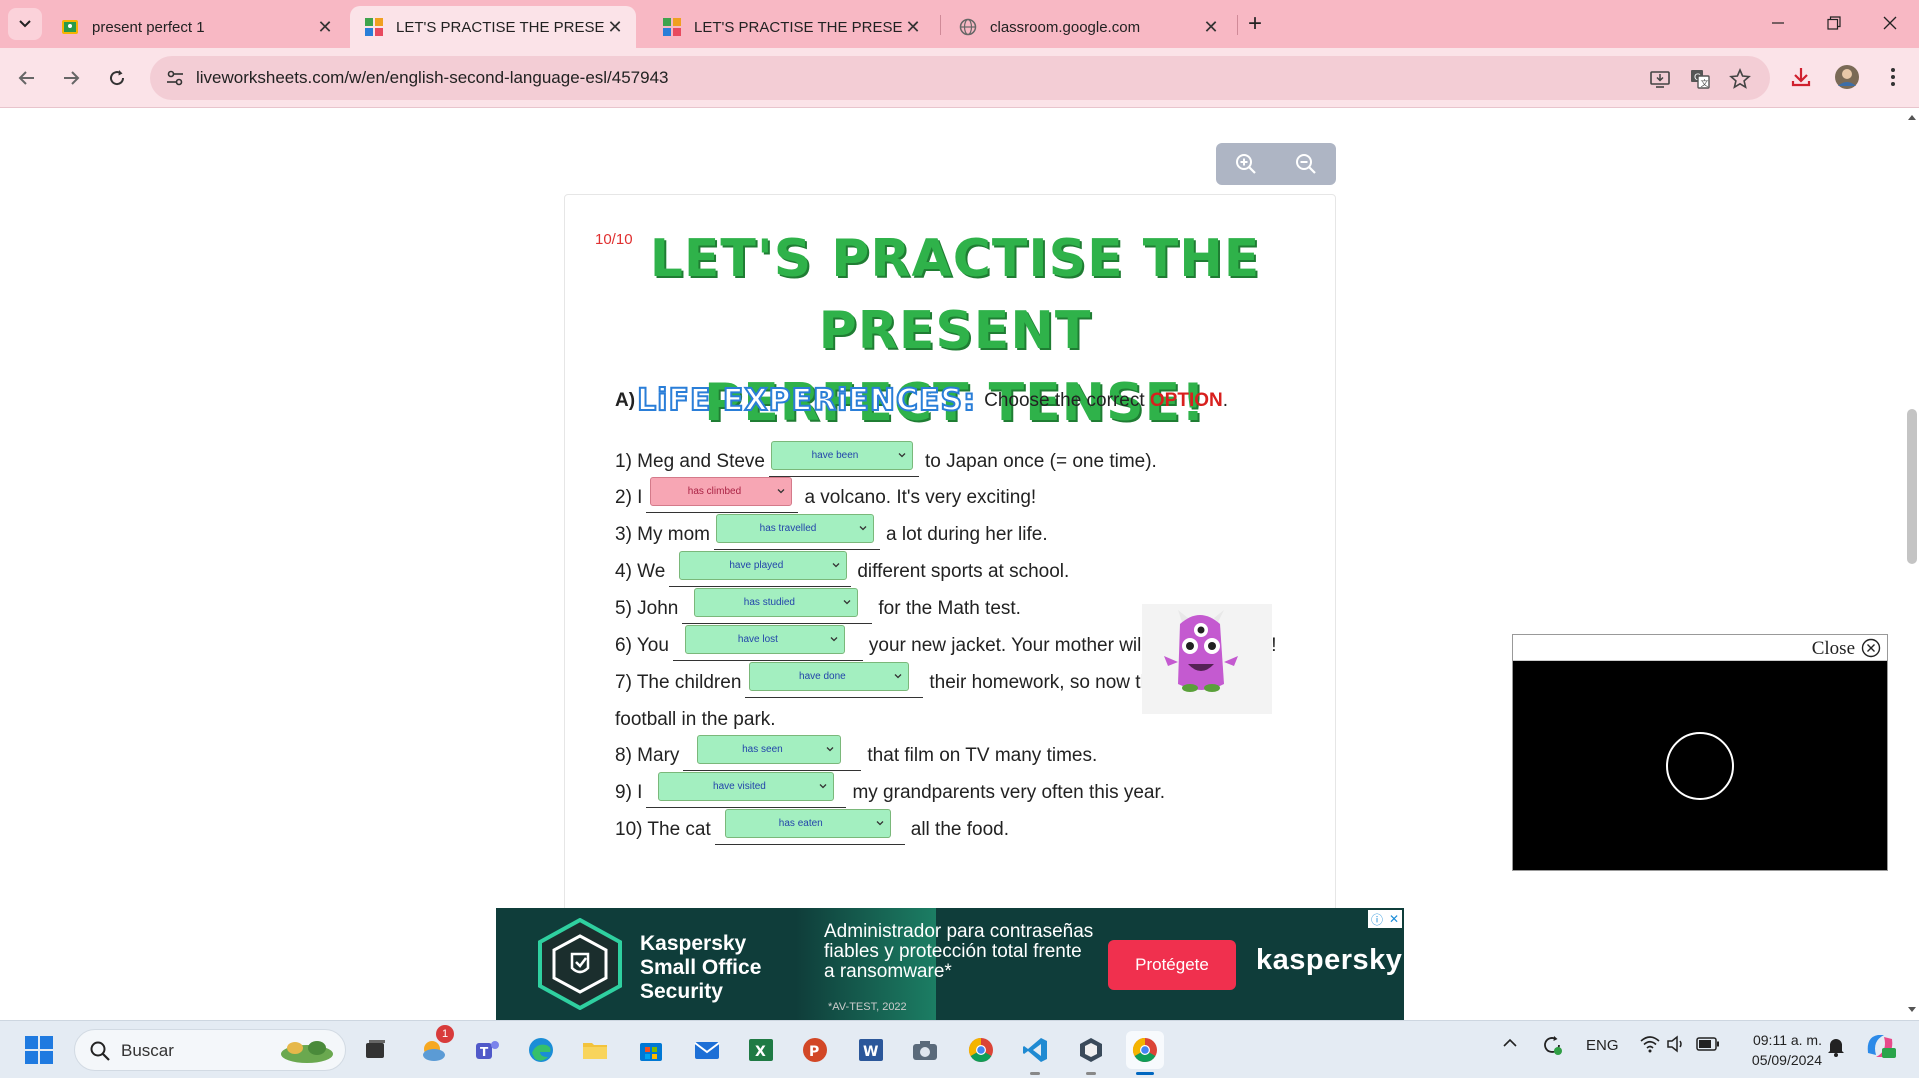 The height and width of the screenshot is (1078, 1919). What do you see at coordinates (829, 676) in the screenshot?
I see `answer-select: have done` at bounding box center [829, 676].